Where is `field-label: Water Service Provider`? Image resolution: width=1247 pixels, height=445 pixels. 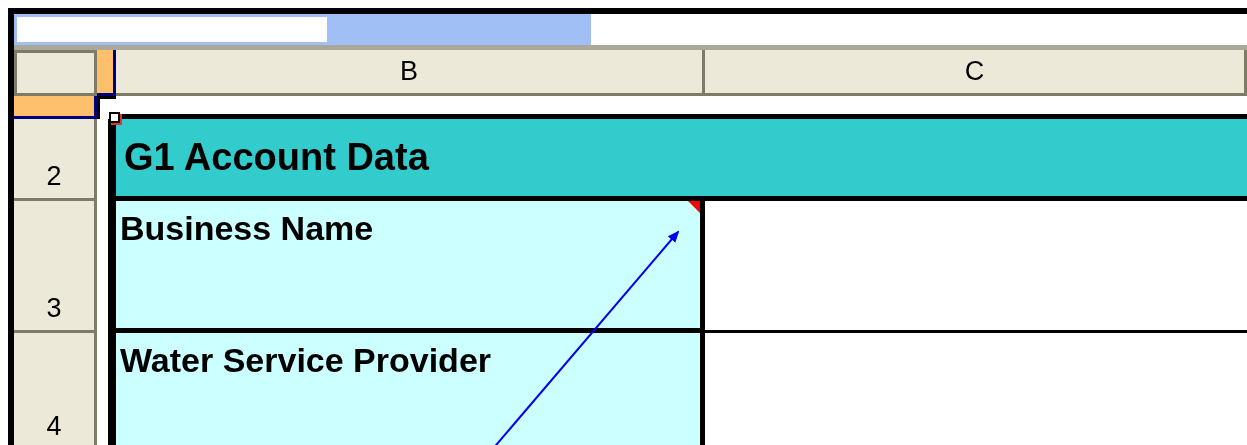 field-label: Water Service Provider is located at coordinates (410, 389).